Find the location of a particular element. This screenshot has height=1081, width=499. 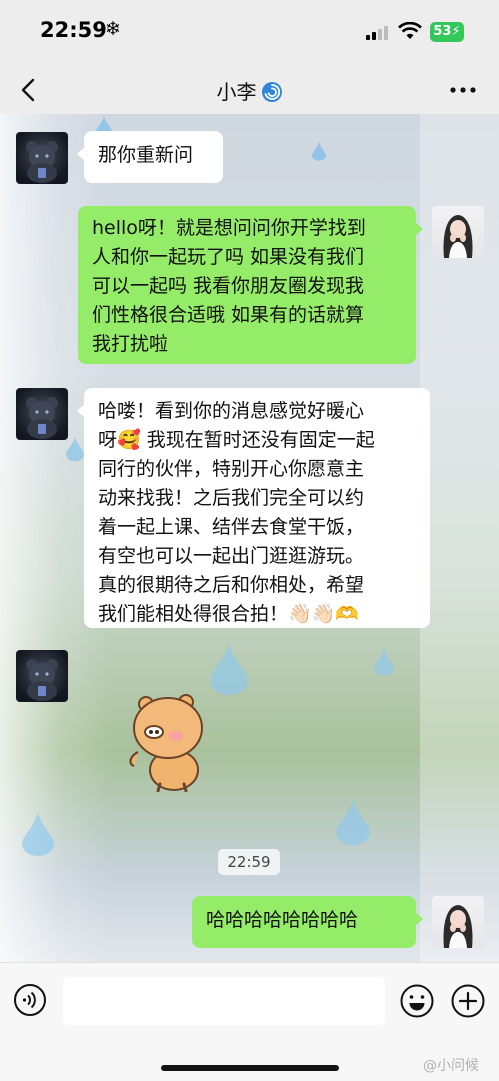

message-bubble-sent: 哈哈哈哈哈哈哈哈 is located at coordinates (307, 922).